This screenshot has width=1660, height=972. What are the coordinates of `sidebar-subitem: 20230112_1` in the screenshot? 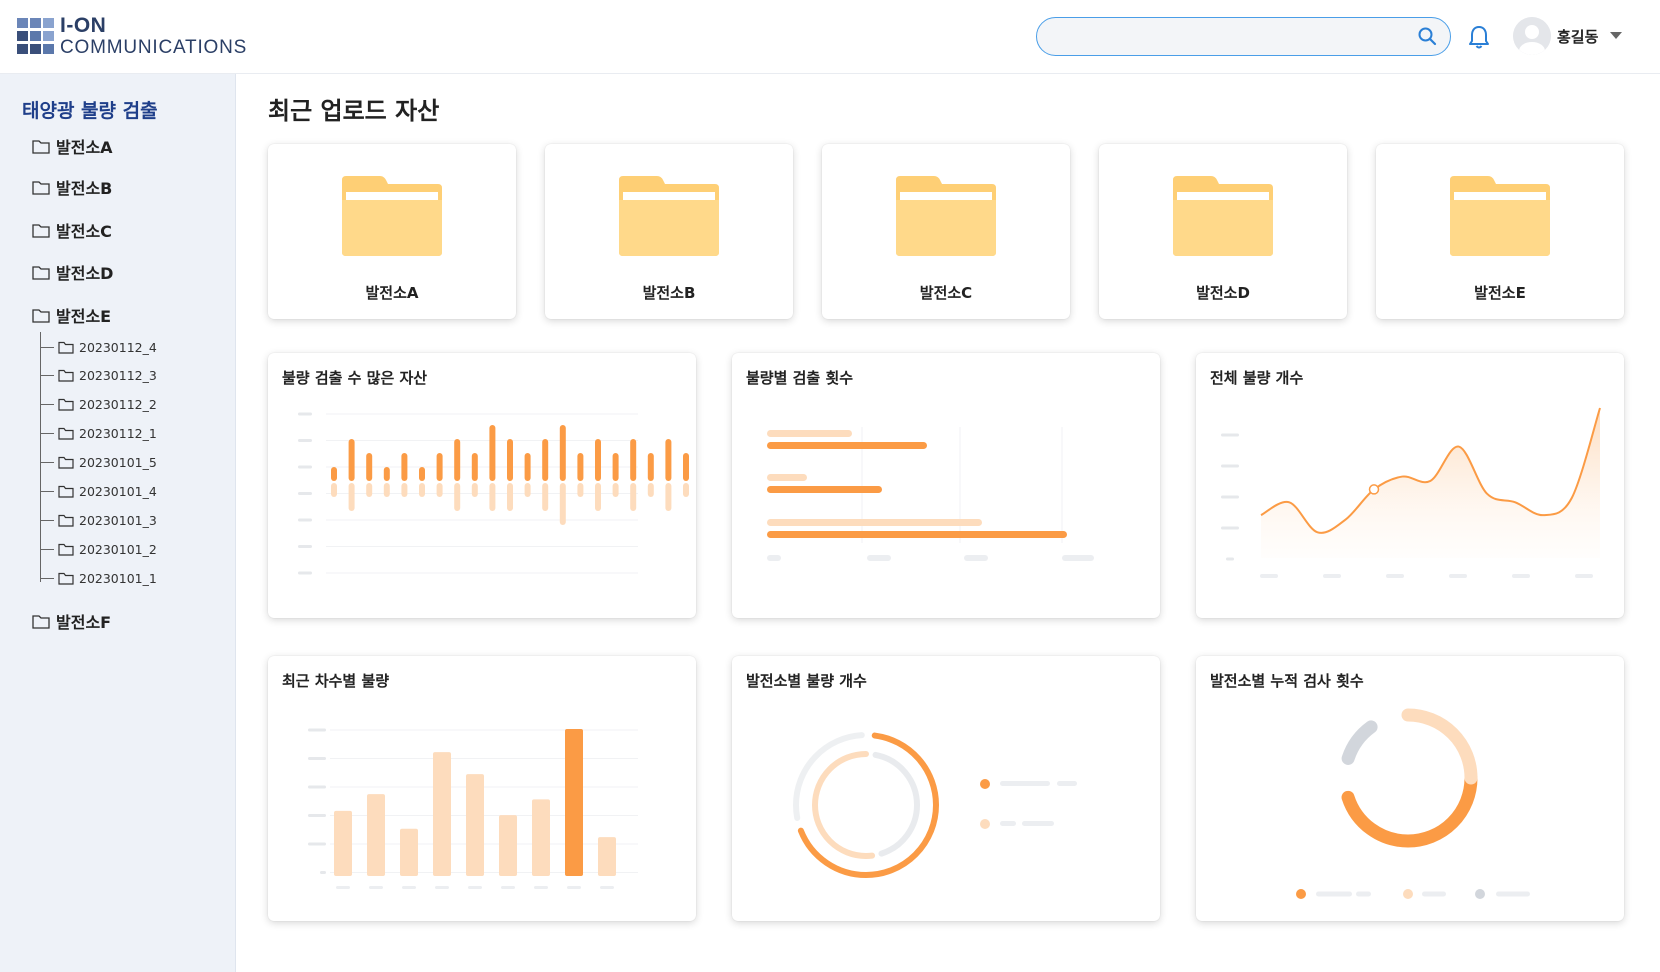 It's located at (107, 433).